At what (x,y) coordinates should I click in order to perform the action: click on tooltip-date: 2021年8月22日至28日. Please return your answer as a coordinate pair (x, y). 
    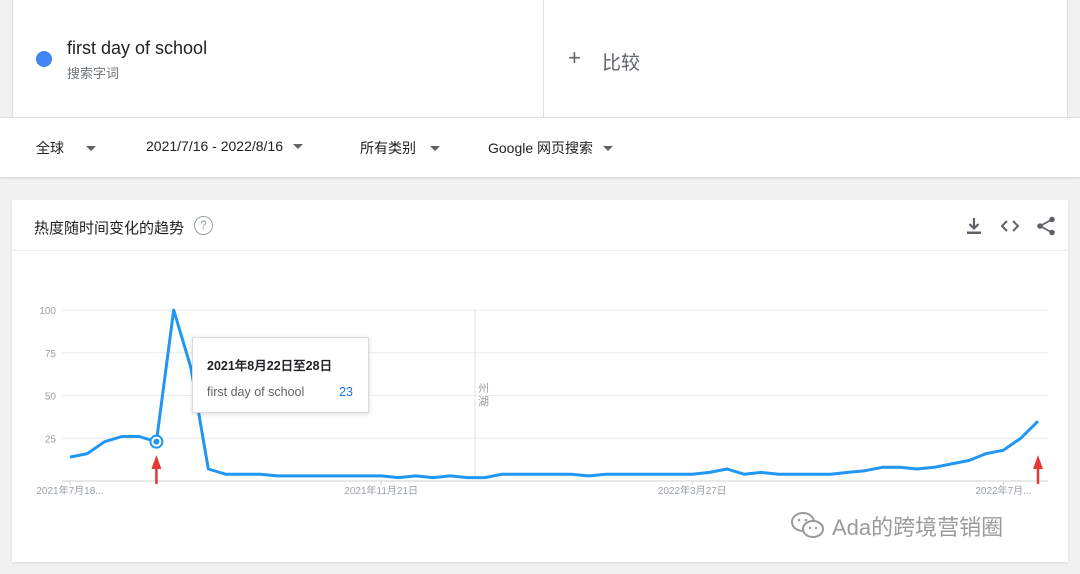
    Looking at the image, I should click on (270, 366).